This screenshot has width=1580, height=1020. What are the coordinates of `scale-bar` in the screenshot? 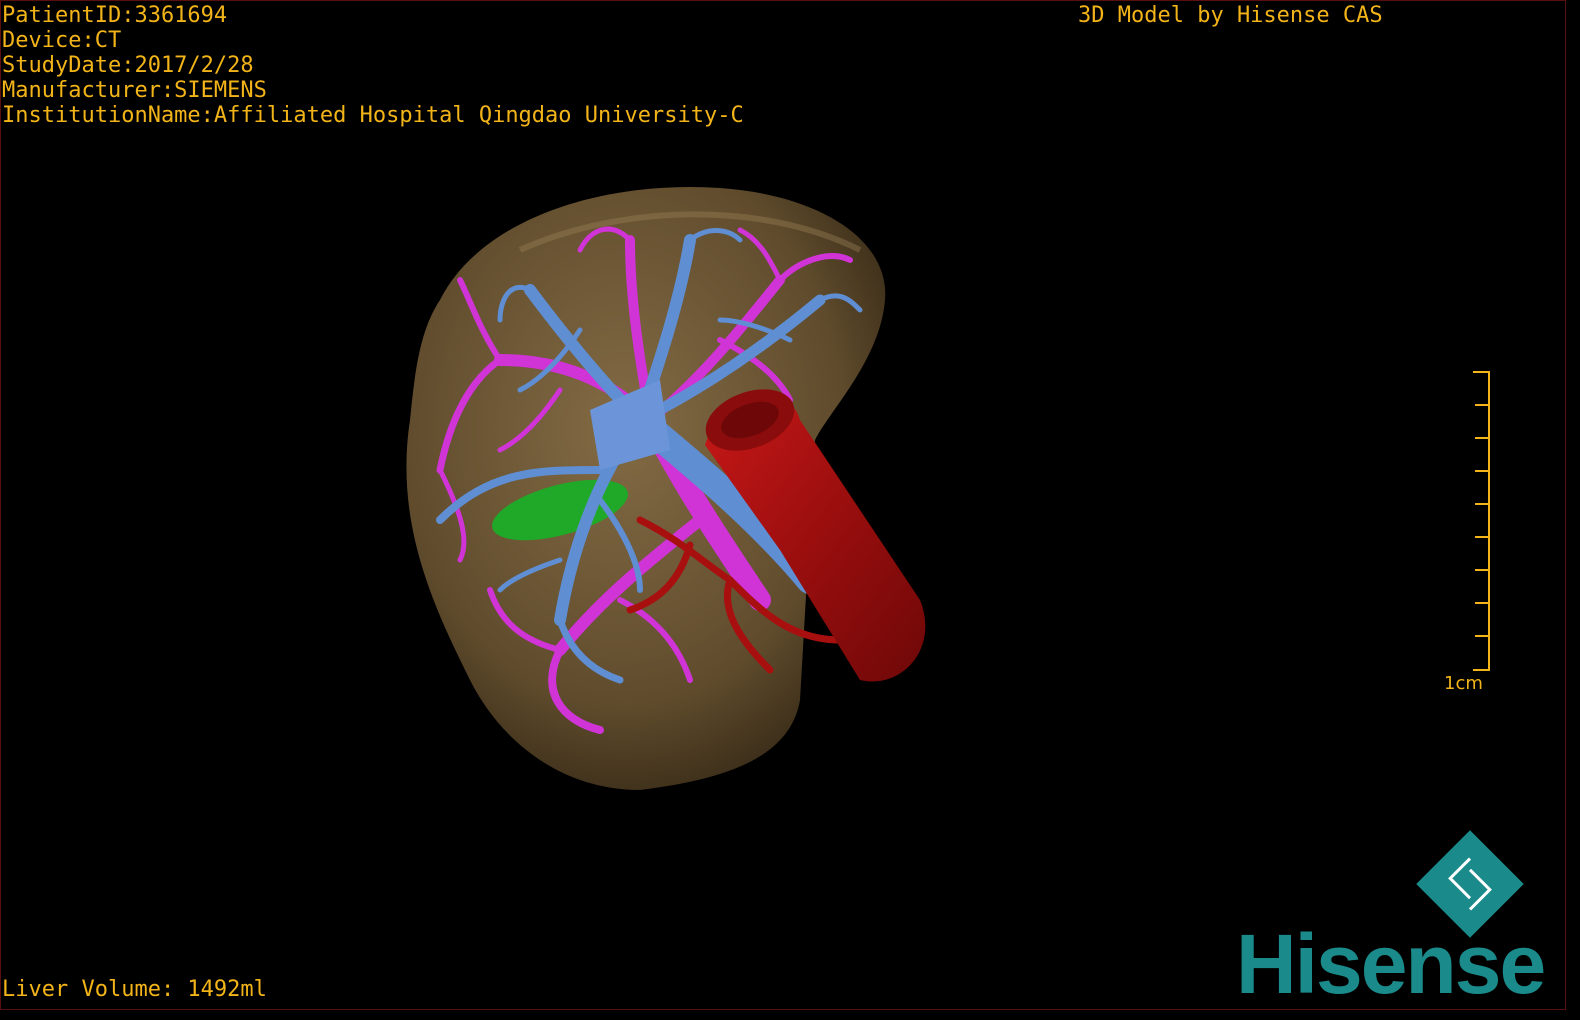 It's located at (1481, 521).